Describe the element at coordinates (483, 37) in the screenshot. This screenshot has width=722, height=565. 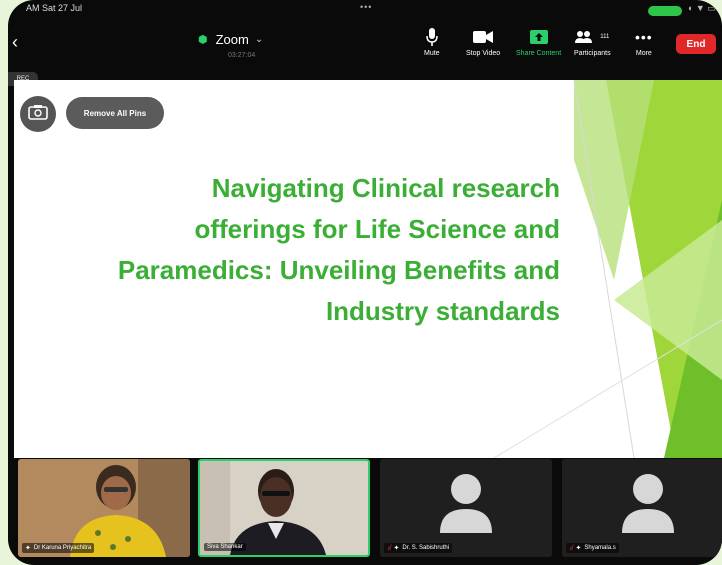
I see `video-camera-icon` at that location.